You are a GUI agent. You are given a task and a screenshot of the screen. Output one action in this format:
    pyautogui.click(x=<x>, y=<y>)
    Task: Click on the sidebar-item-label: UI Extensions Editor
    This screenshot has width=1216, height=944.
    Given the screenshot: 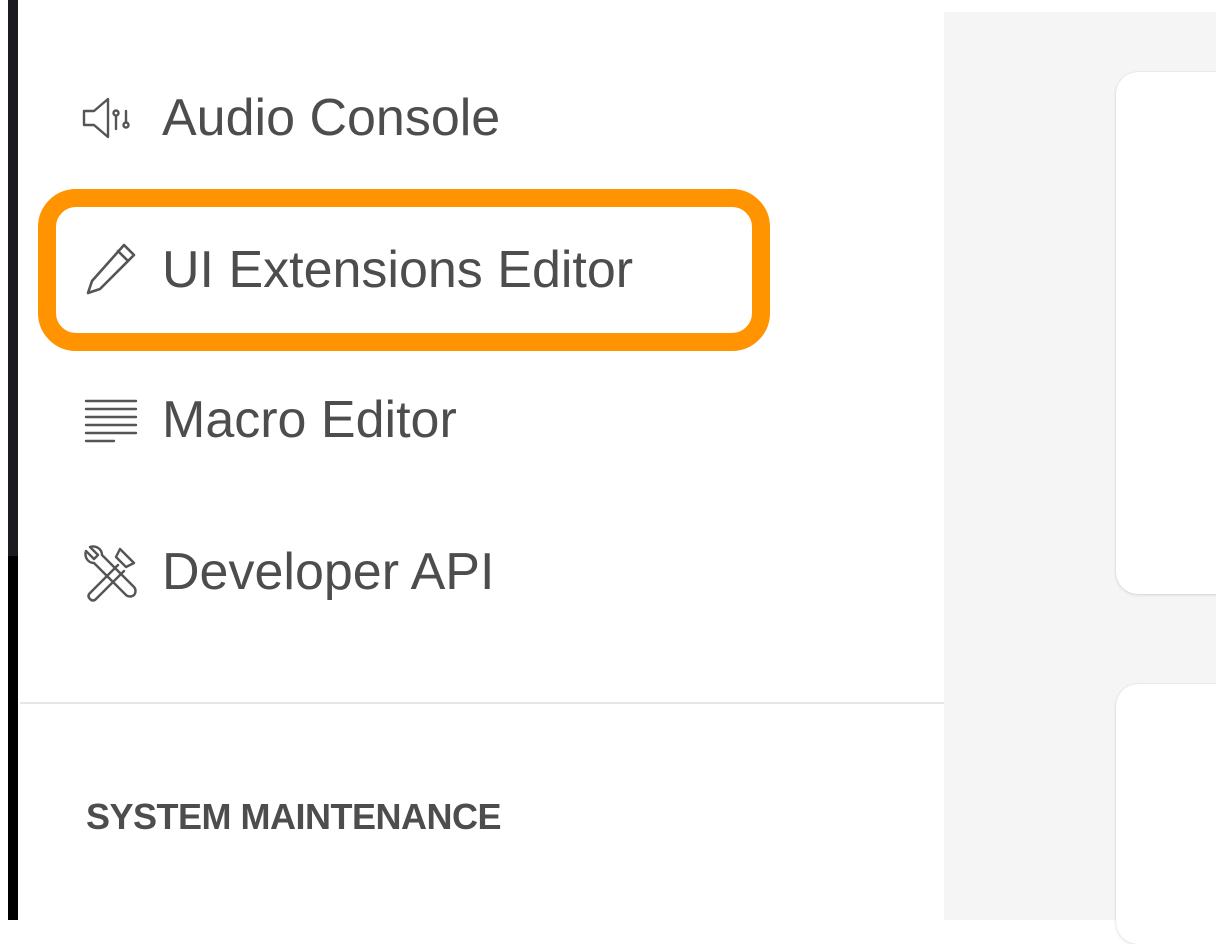 What is the action you would take?
    pyautogui.click(x=398, y=270)
    